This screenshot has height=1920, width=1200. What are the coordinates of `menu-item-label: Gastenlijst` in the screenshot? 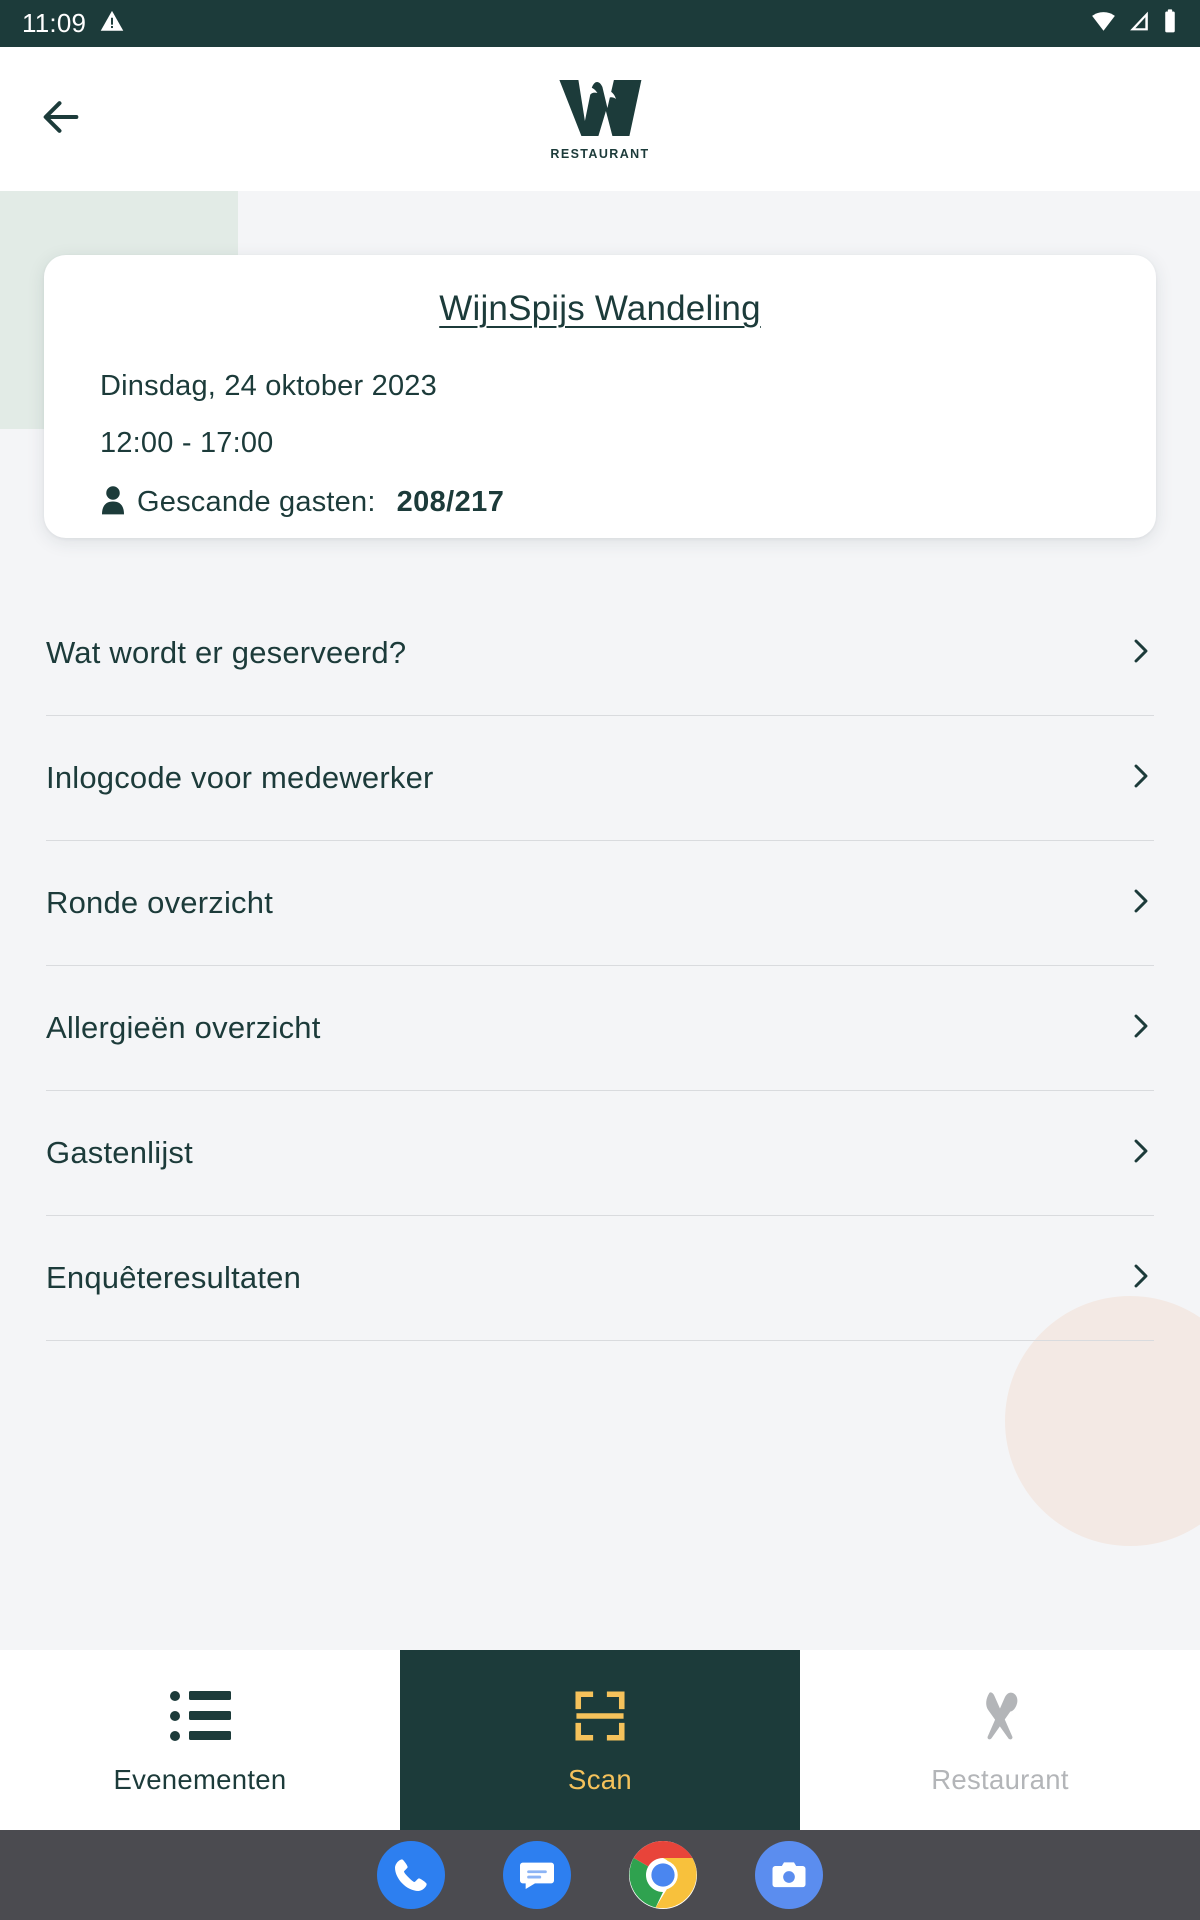 It's located at (119, 1152).